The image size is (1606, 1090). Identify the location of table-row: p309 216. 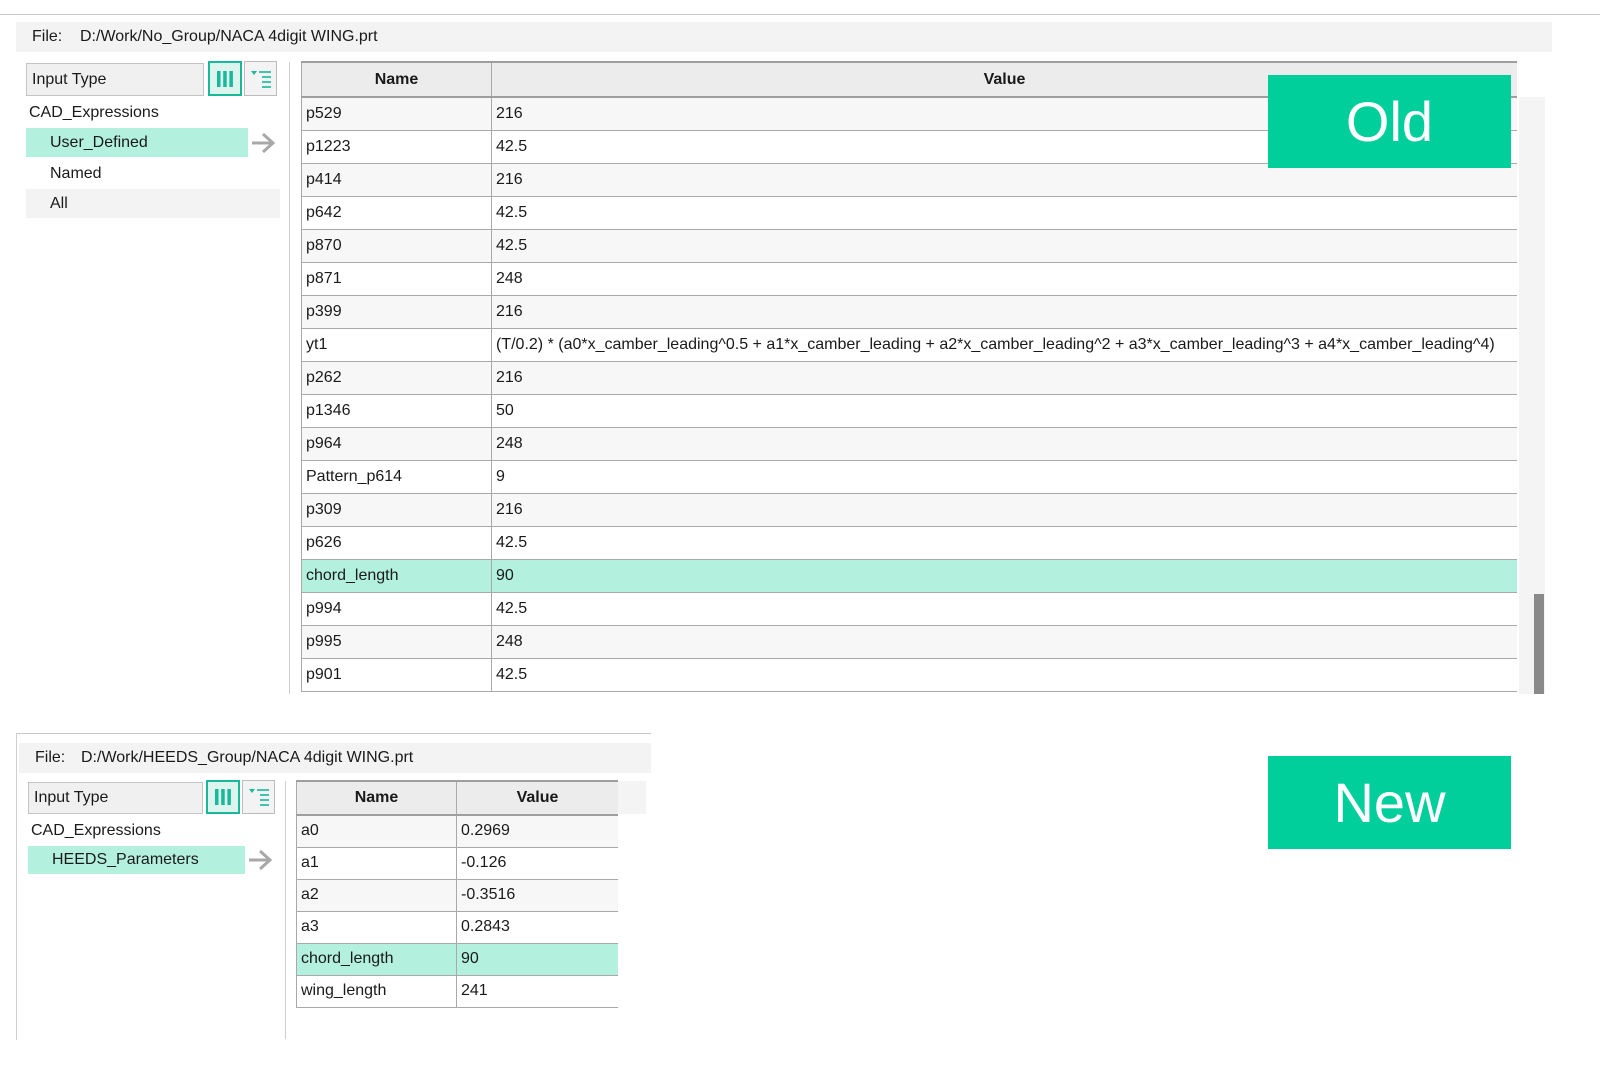
(909, 509).